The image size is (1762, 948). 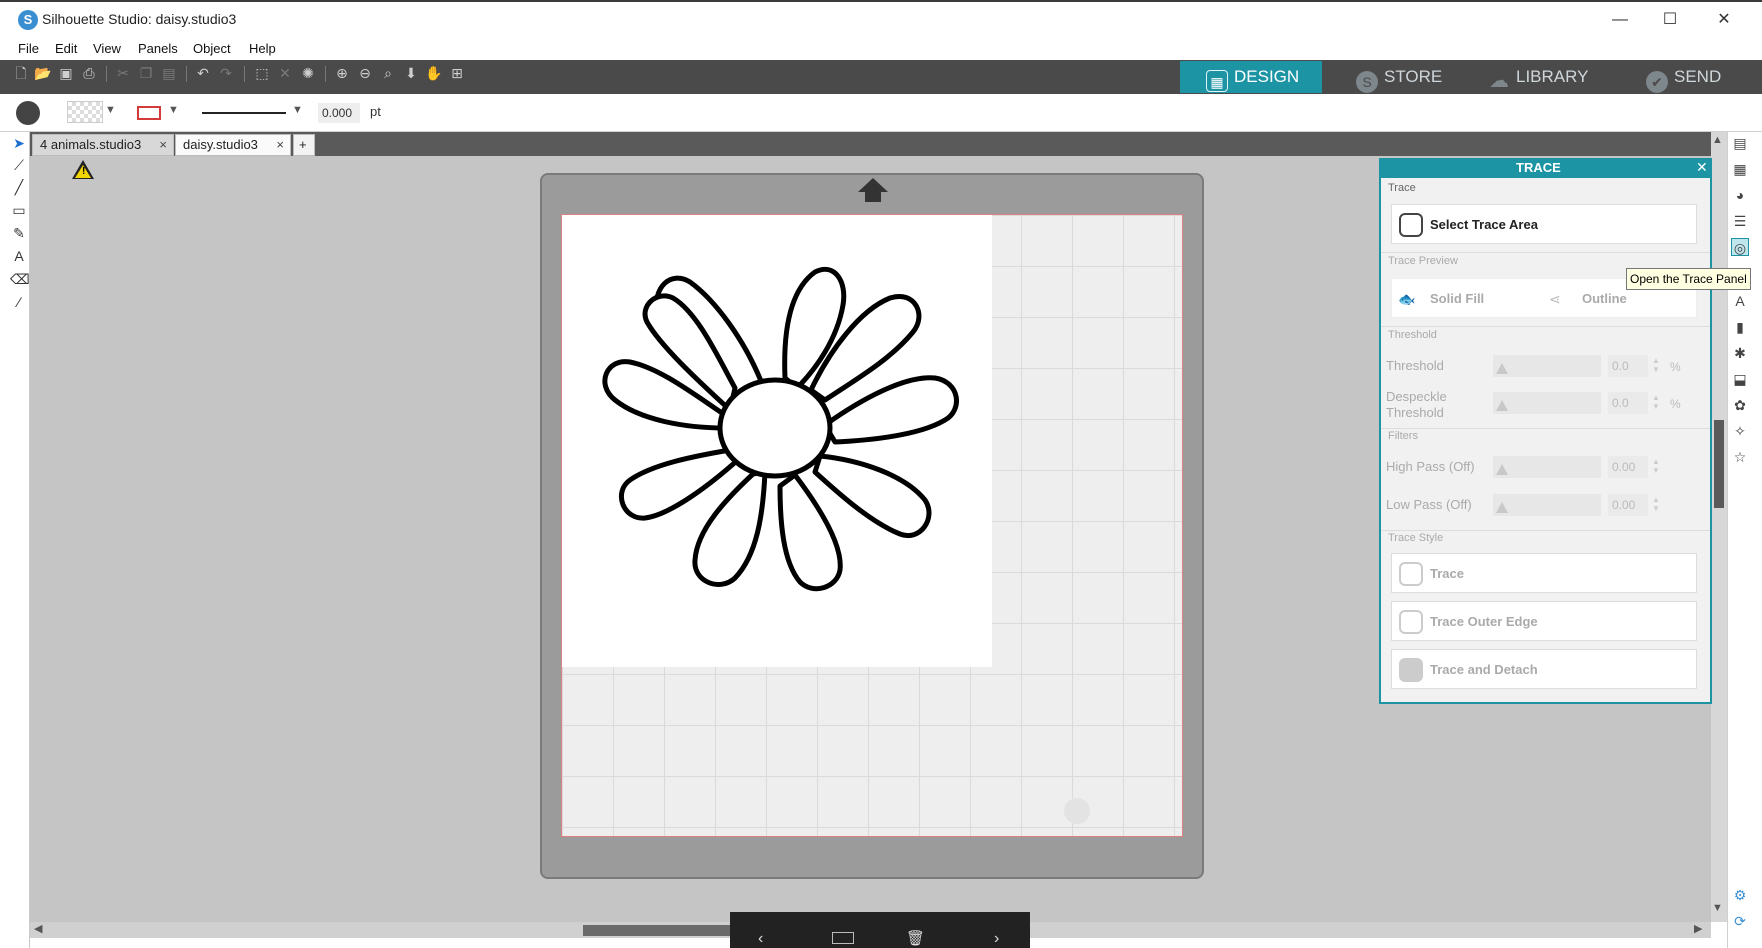 I want to click on line-style-panel-icon: ☰, so click(x=1740, y=221).